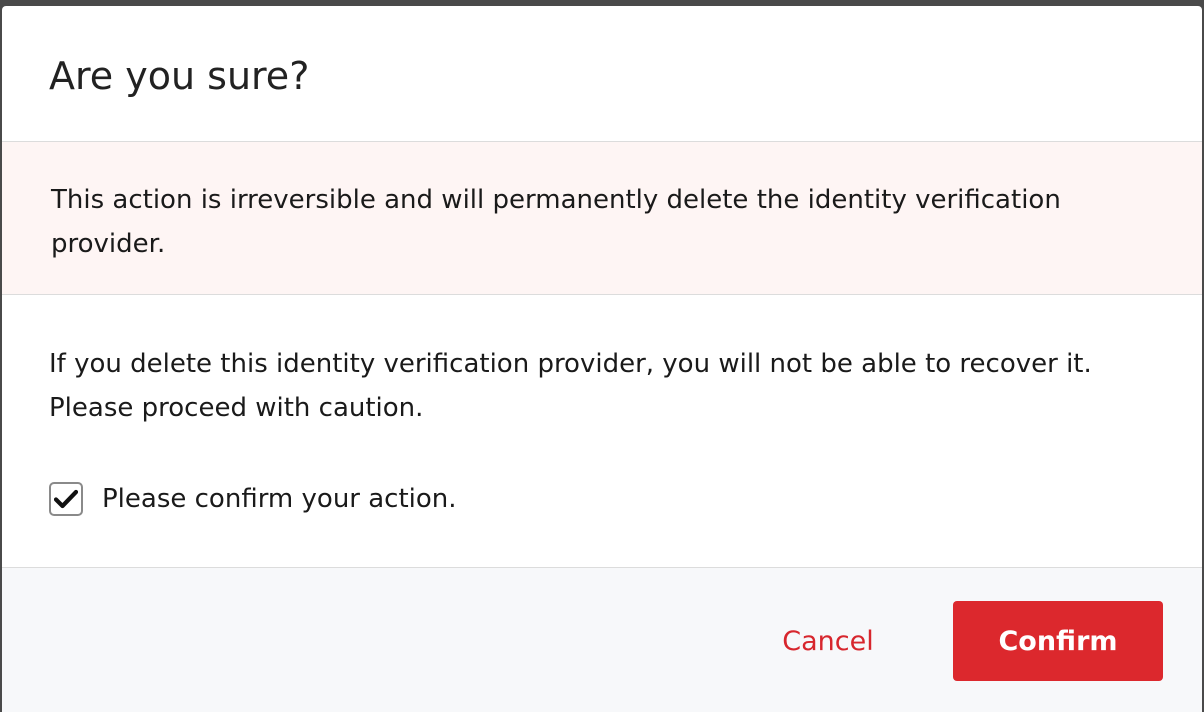 The height and width of the screenshot is (712, 1204). Describe the element at coordinates (1058, 641) in the screenshot. I see `confirm-button: Confirm` at that location.